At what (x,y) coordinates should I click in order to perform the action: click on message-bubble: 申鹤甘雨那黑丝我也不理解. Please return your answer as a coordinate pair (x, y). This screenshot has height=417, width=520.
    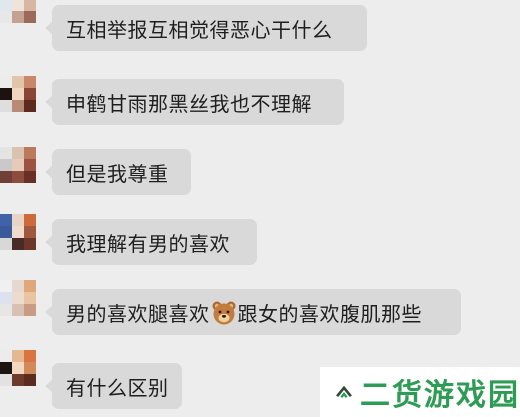
    Looking at the image, I should click on (194, 102).